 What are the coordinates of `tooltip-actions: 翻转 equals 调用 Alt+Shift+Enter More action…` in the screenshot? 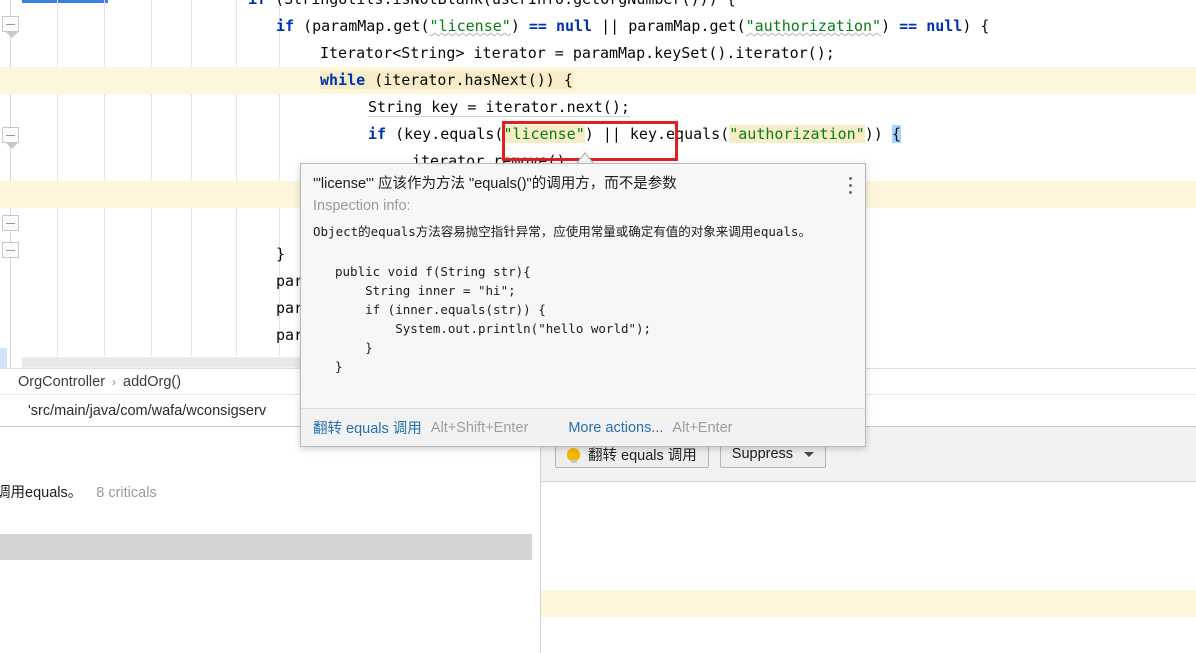 It's located at (583, 427).